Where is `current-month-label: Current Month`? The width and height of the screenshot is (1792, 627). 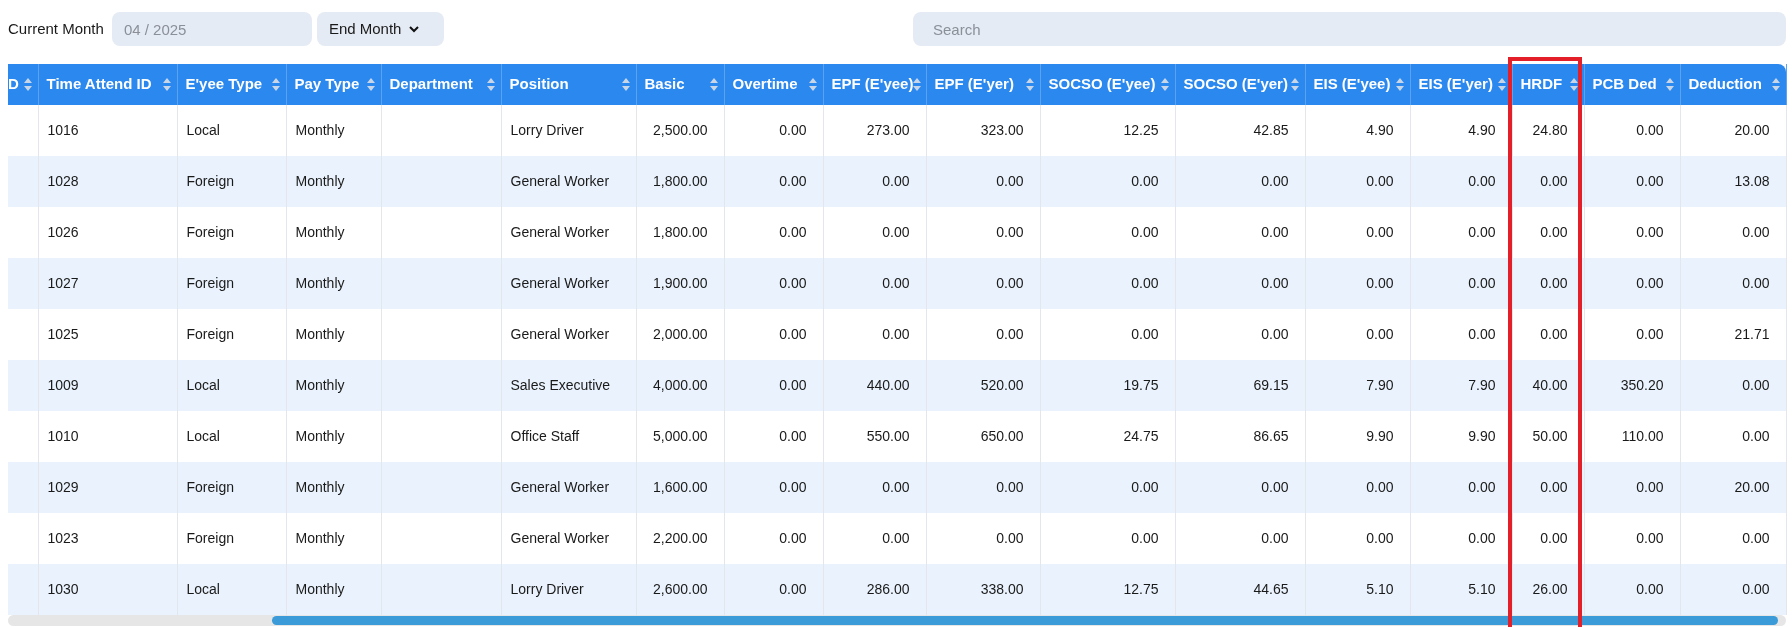
current-month-label: Current Month is located at coordinates (56, 28).